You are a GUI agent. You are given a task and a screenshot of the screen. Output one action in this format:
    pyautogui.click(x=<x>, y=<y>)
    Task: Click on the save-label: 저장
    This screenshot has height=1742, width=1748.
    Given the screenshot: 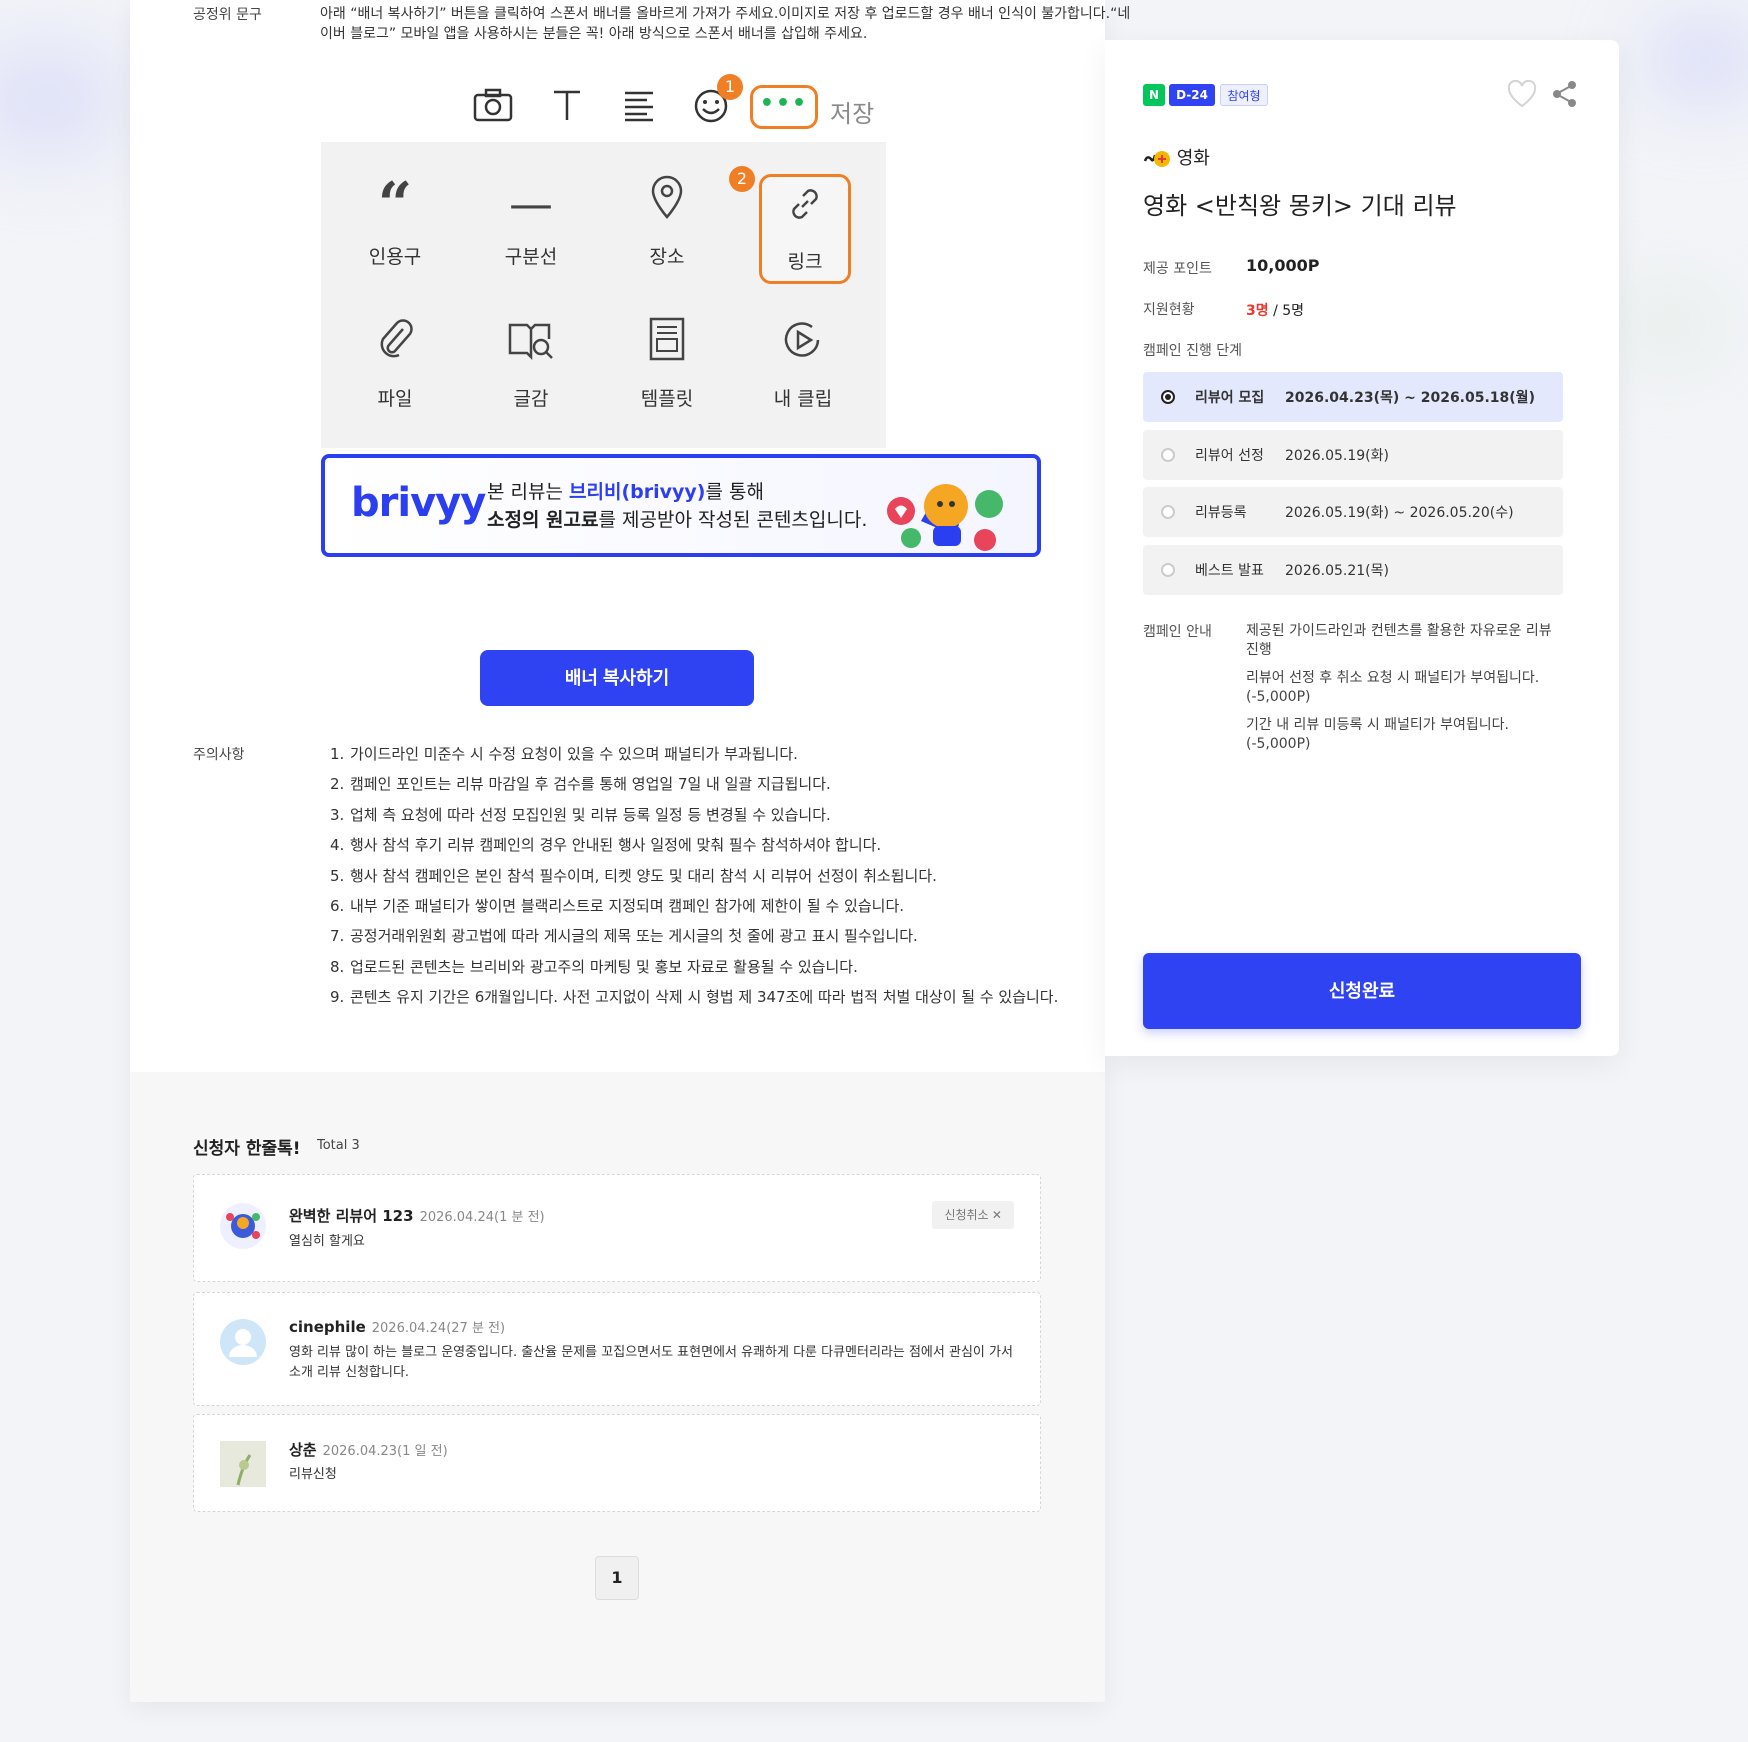 What is the action you would take?
    pyautogui.click(x=852, y=114)
    